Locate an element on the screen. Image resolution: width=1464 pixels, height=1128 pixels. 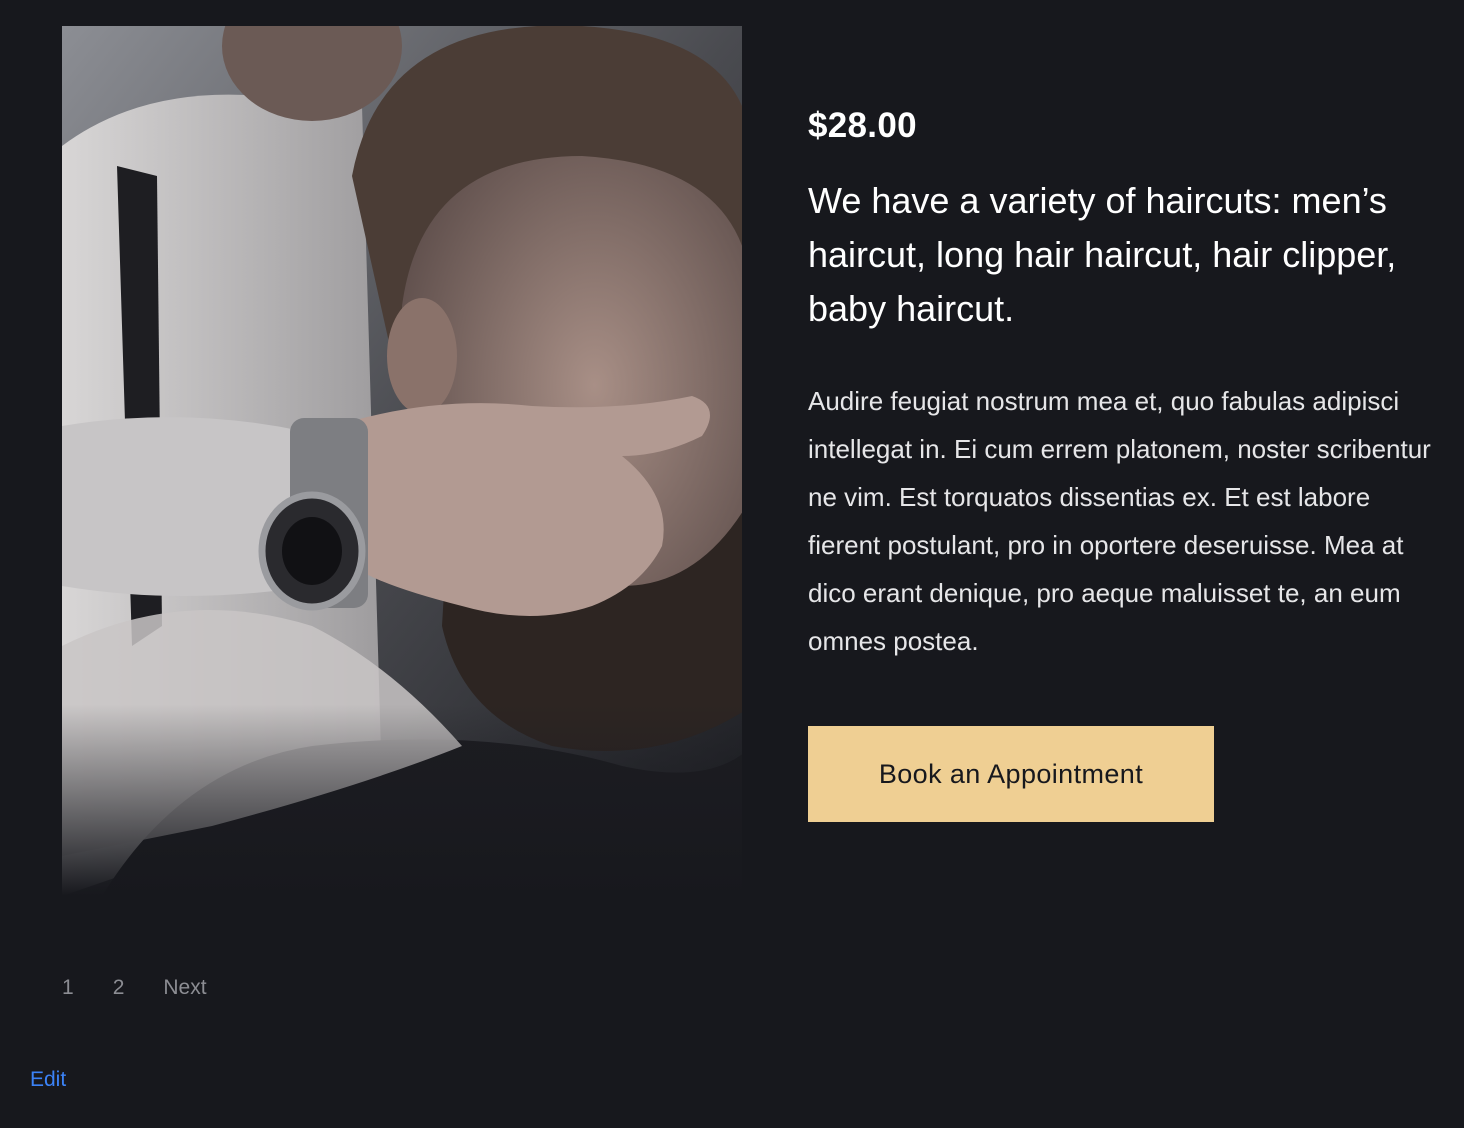
book-appointment-button: Book an Appointment is located at coordinates (1011, 774).